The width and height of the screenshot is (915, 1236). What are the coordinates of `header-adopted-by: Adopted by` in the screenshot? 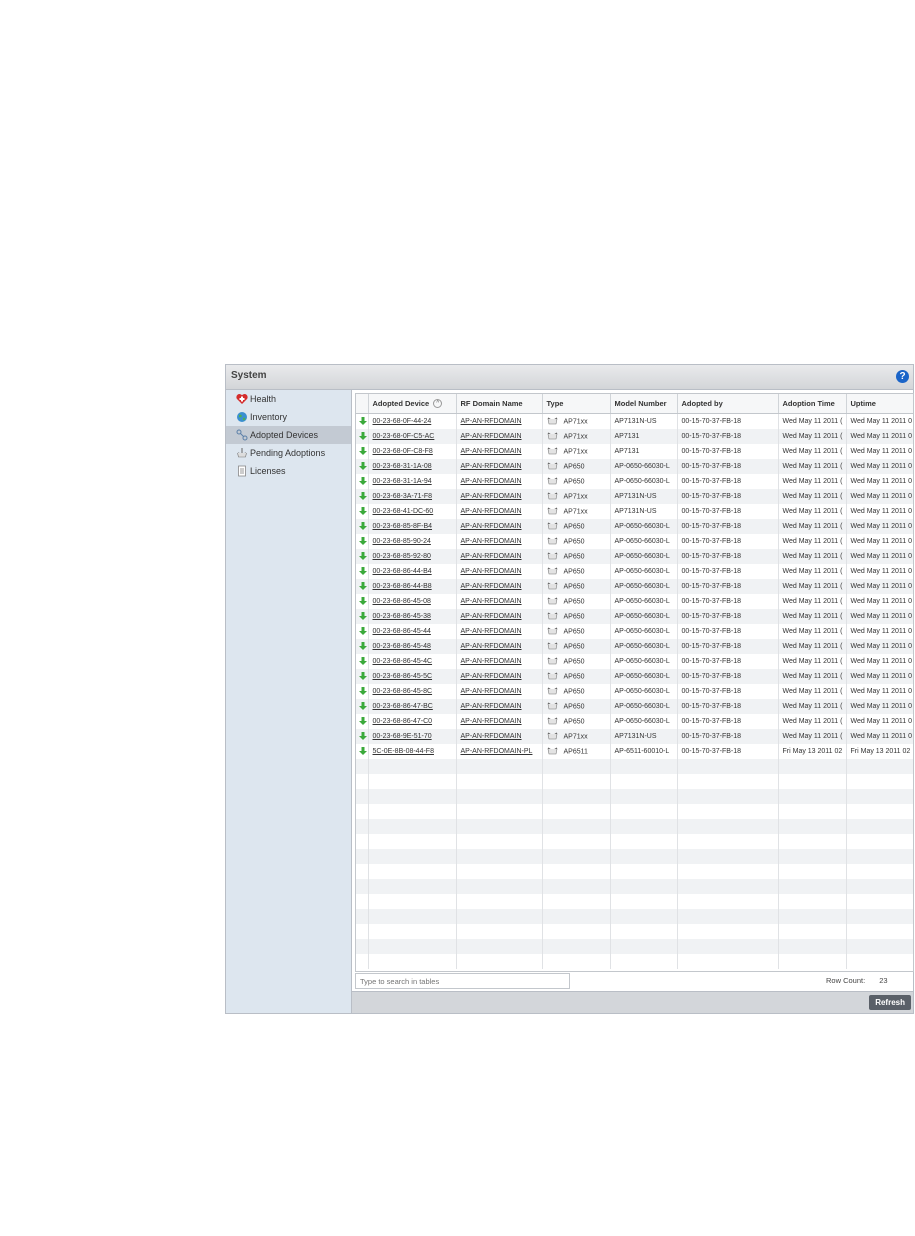 It's located at (728, 404).